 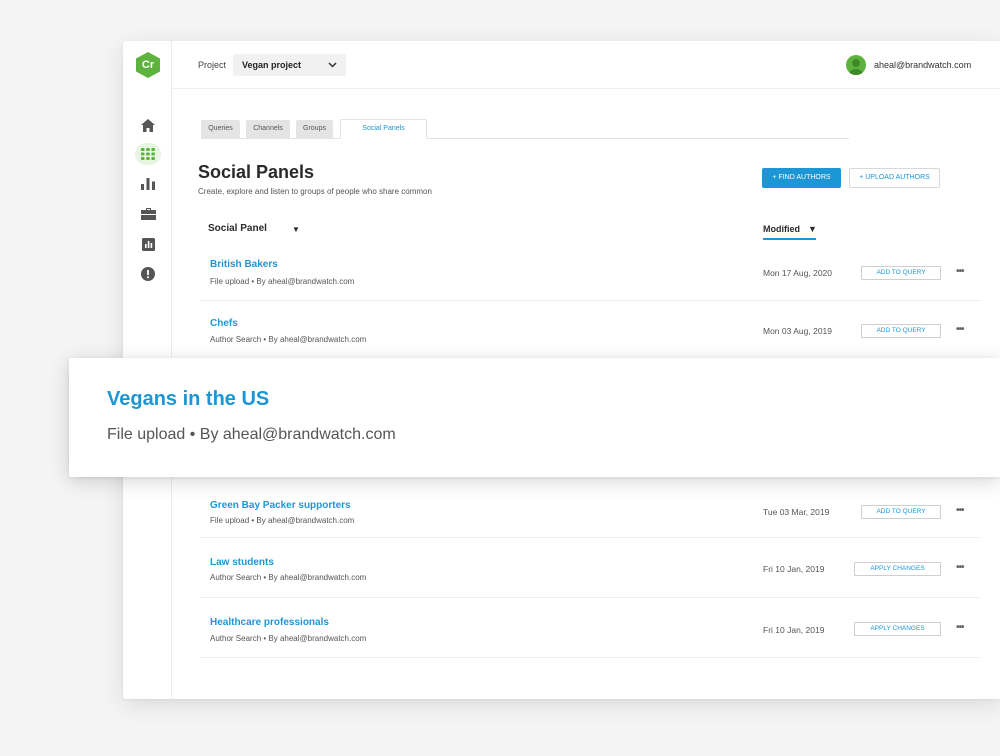 I want to click on project-select: Vegan project, so click(x=289, y=65).